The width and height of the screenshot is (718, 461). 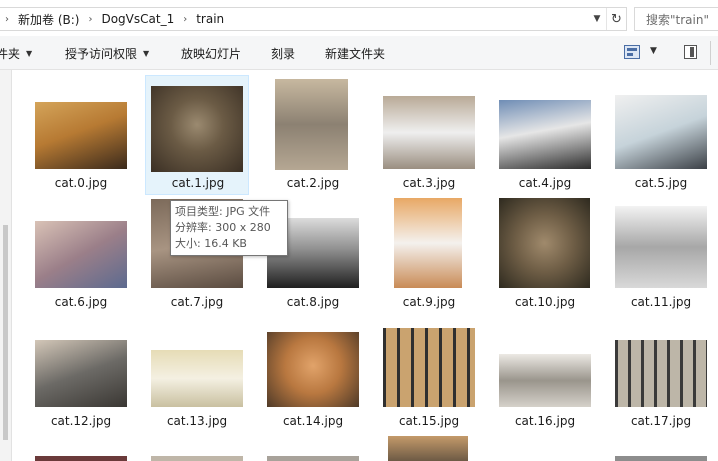 I want to click on file-info-tooltip: 项目类型: JPG 文件 分辨率: 300 x 280 大小: 16.4 KB, so click(x=229, y=228).